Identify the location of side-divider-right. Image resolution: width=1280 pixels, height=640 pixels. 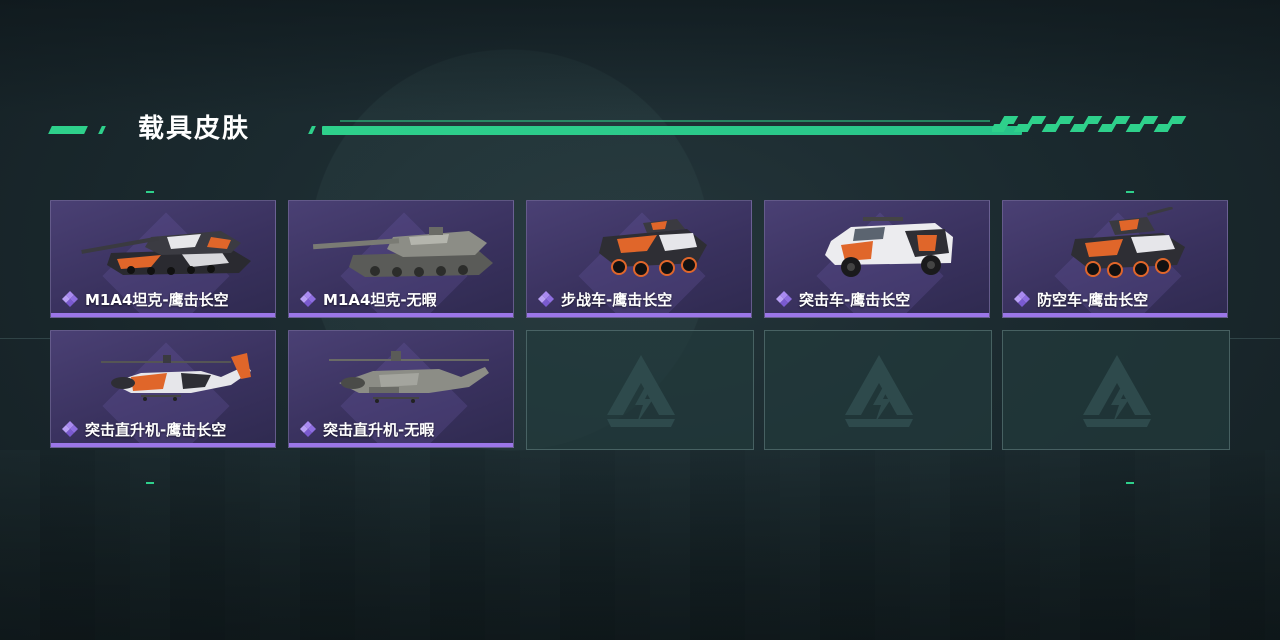
(1255, 338).